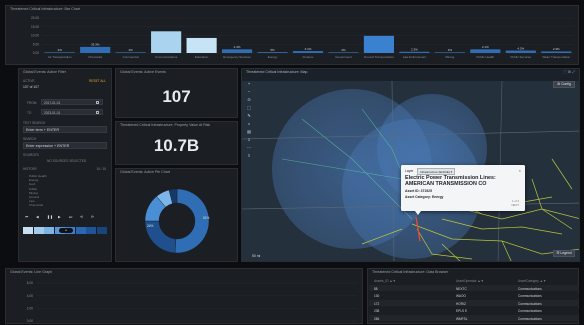 The height and width of the screenshot is (325, 584). What do you see at coordinates (249, 107) in the screenshot?
I see `map-tool-icon: ⬚` at bounding box center [249, 107].